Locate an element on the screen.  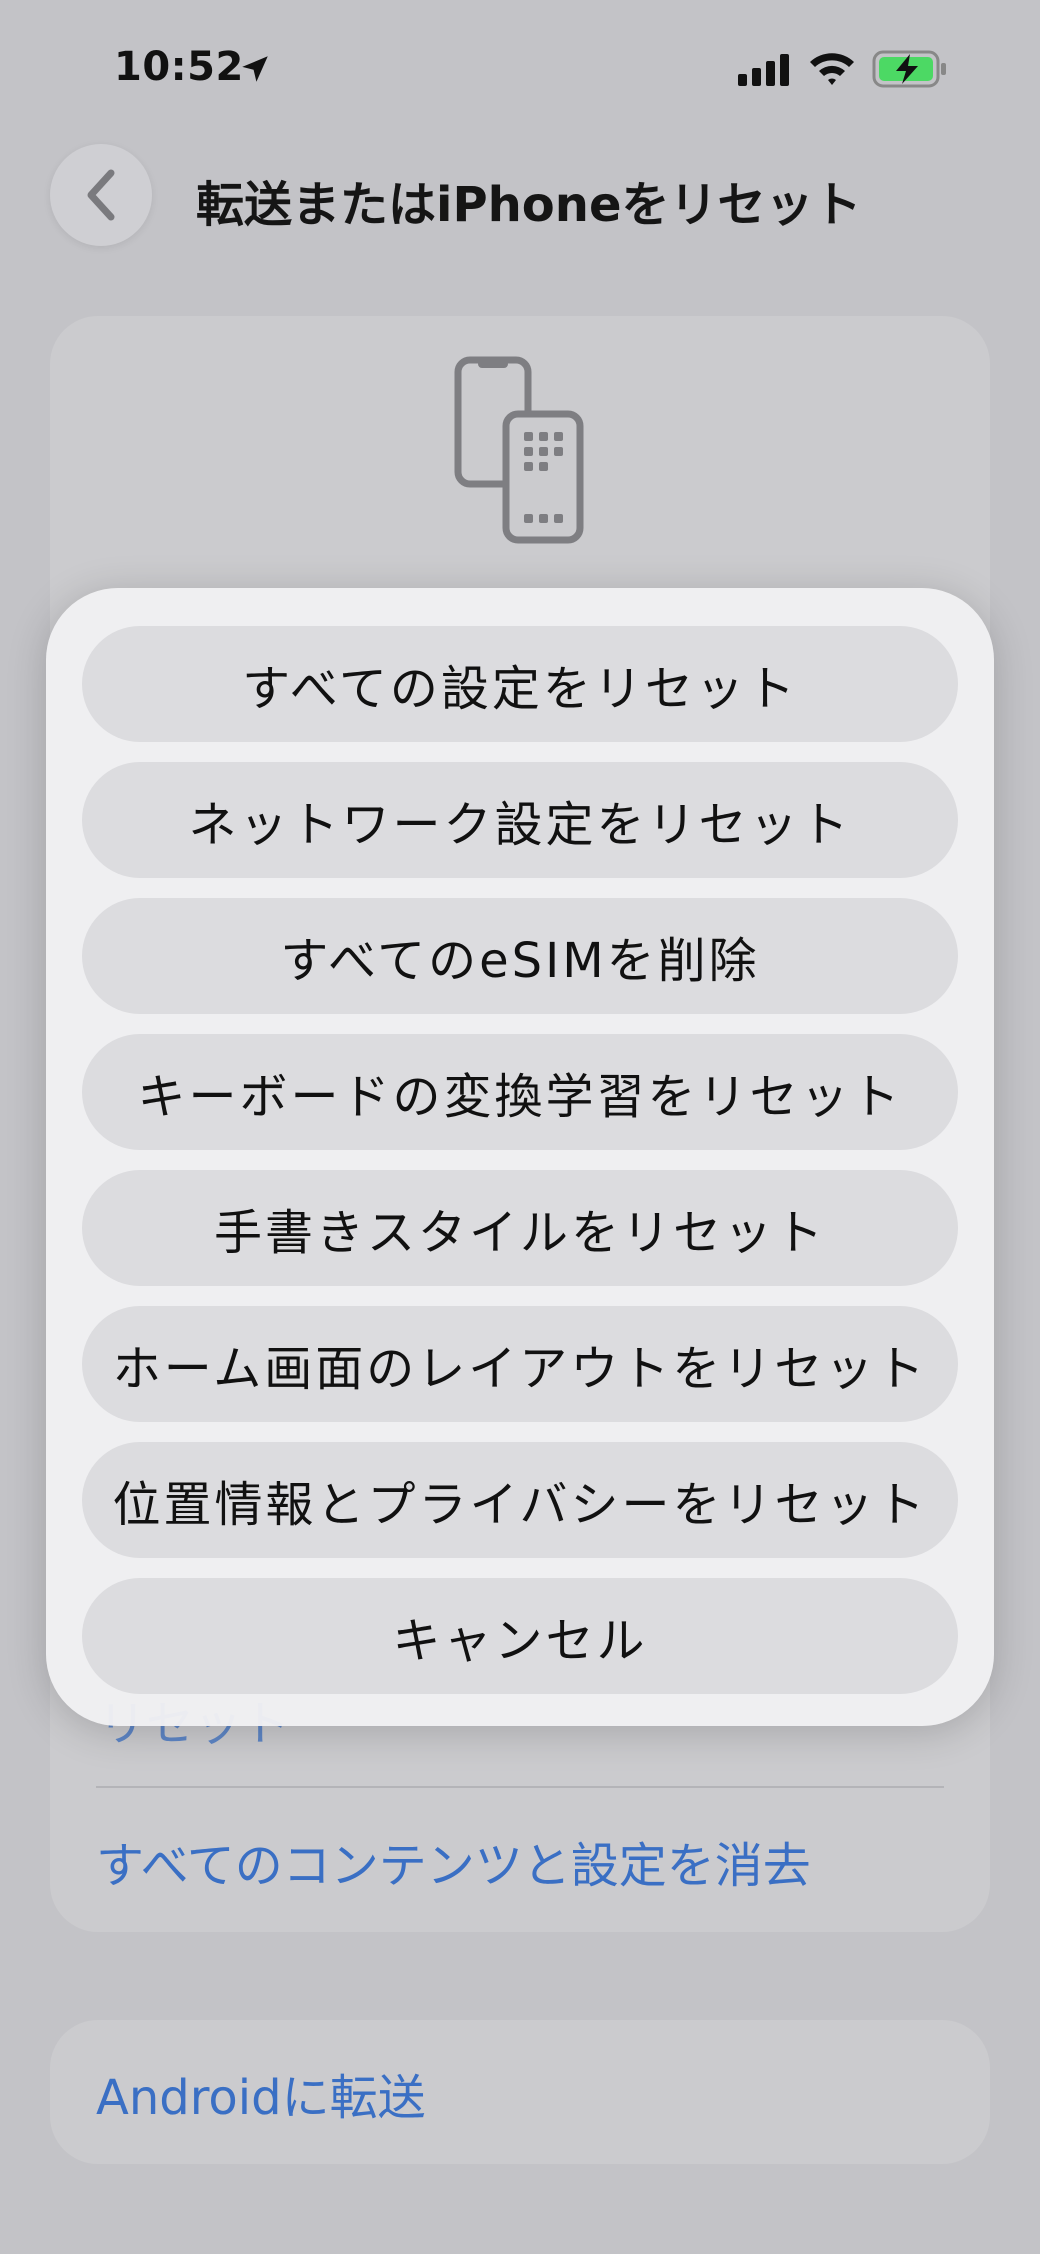
reset-keyboard-dictionary-button: キーボードの変換学習をリセット is located at coordinates (520, 1092).